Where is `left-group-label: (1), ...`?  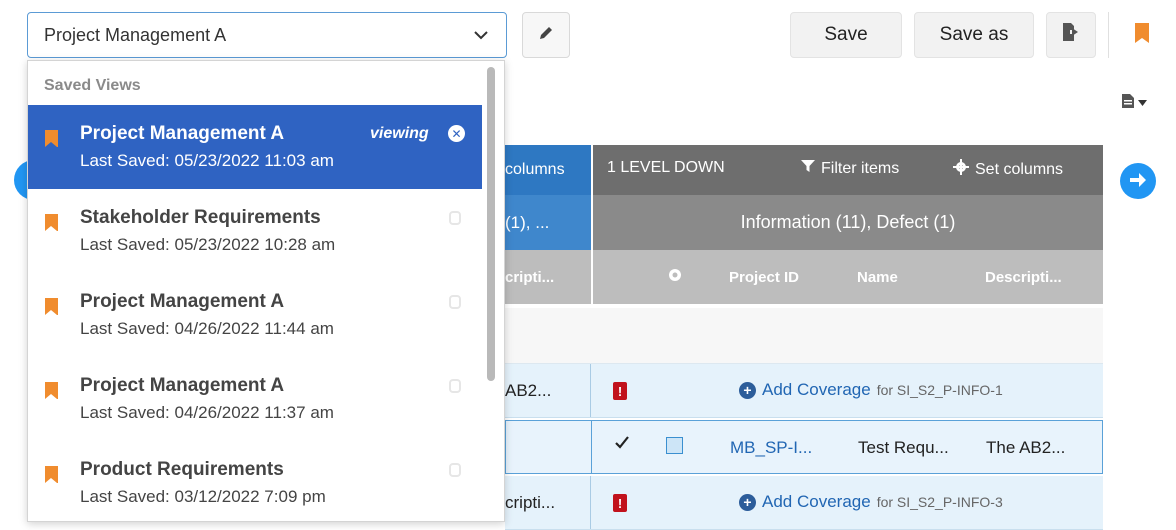 left-group-label: (1), ... is located at coordinates (527, 222).